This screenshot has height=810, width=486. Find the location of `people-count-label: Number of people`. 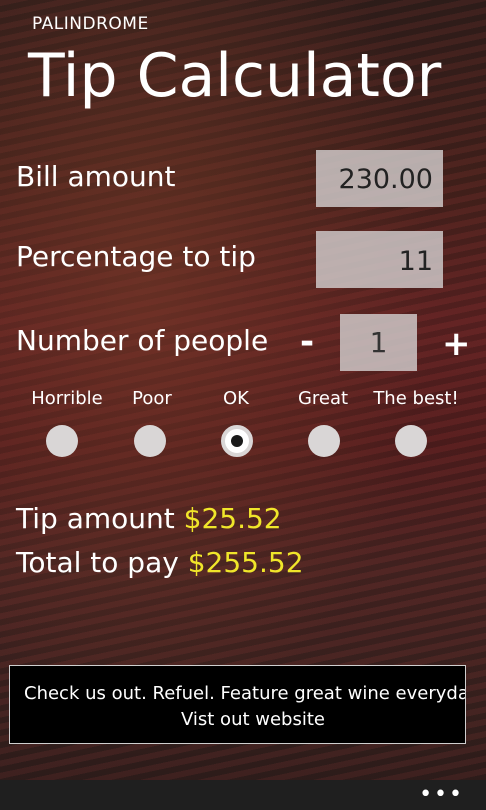

people-count-label: Number of people is located at coordinates (142, 340).